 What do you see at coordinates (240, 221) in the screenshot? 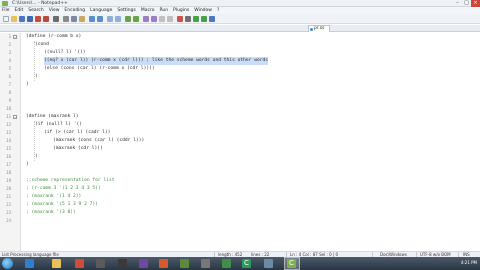
I see `code-line: 24` at bounding box center [240, 221].